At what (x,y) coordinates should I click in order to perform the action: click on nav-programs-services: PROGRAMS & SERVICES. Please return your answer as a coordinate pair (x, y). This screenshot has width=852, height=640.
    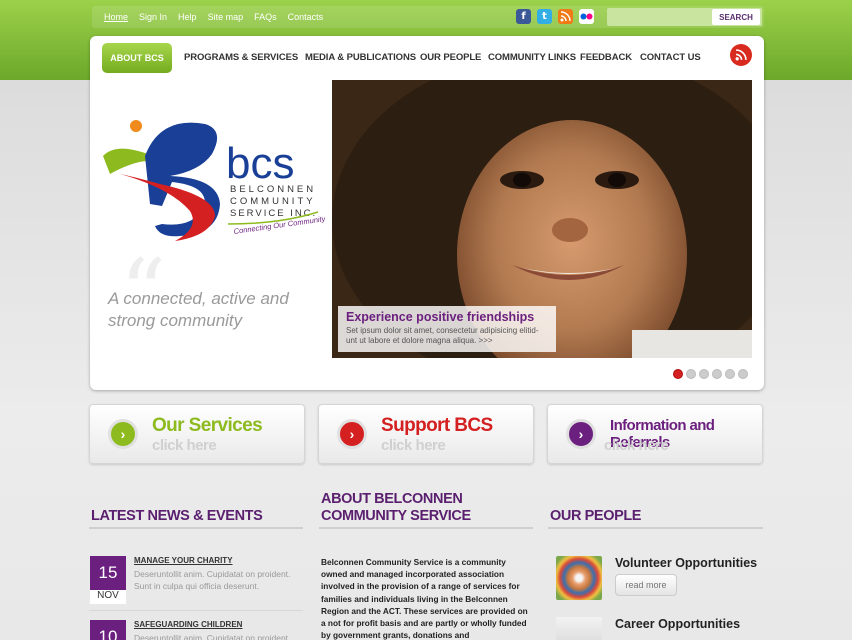
    Looking at the image, I should click on (241, 57).